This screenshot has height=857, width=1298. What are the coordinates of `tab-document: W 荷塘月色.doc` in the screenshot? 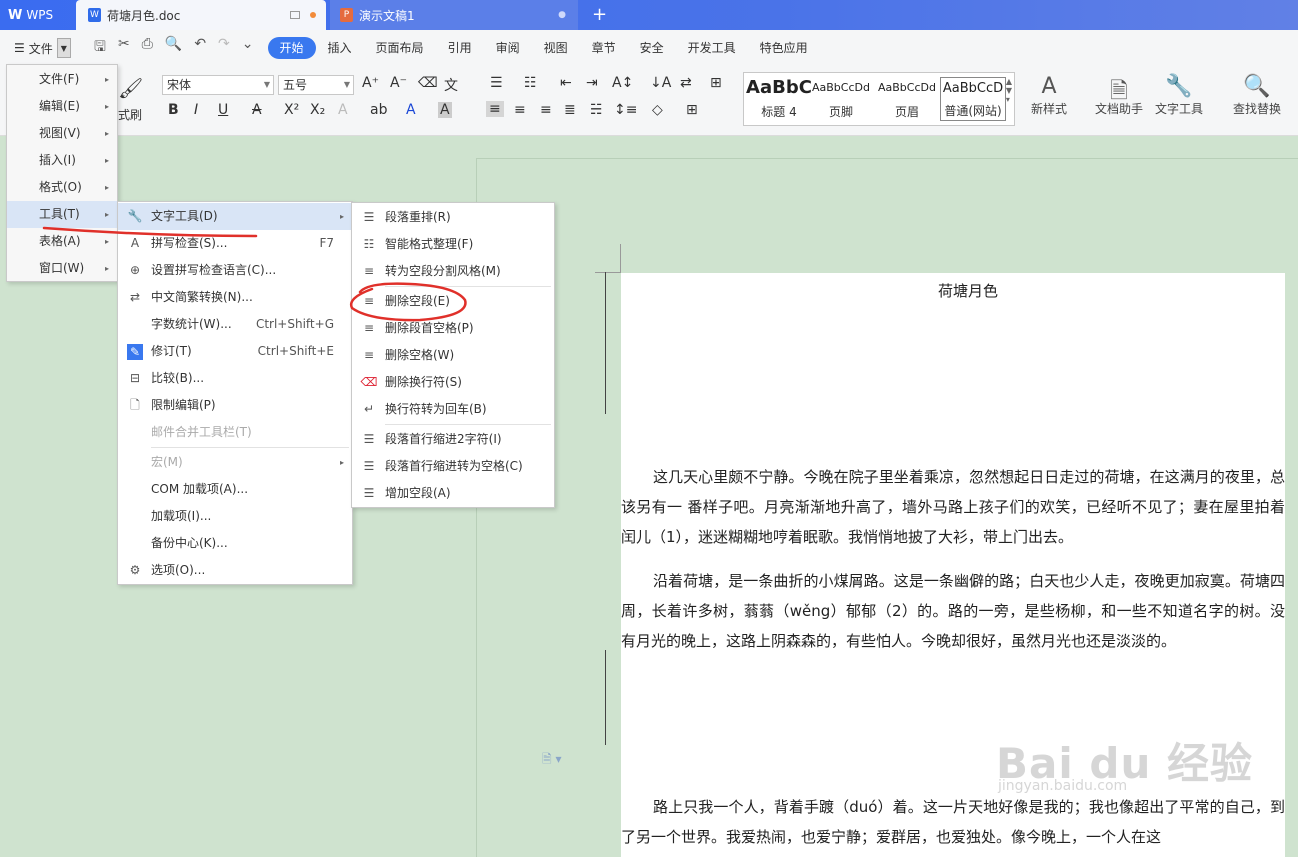 It's located at (201, 15).